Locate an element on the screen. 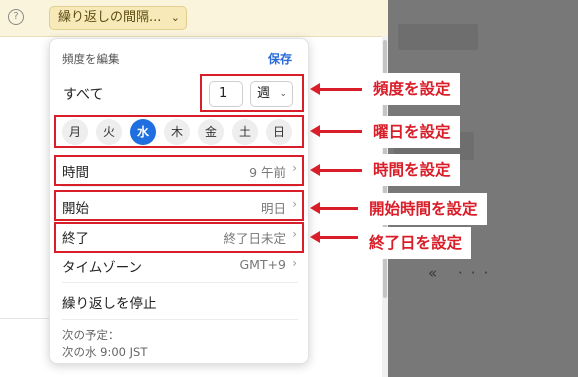  repeat-interval-button: 繰り返しの間隔... ⌄ is located at coordinates (118, 18).